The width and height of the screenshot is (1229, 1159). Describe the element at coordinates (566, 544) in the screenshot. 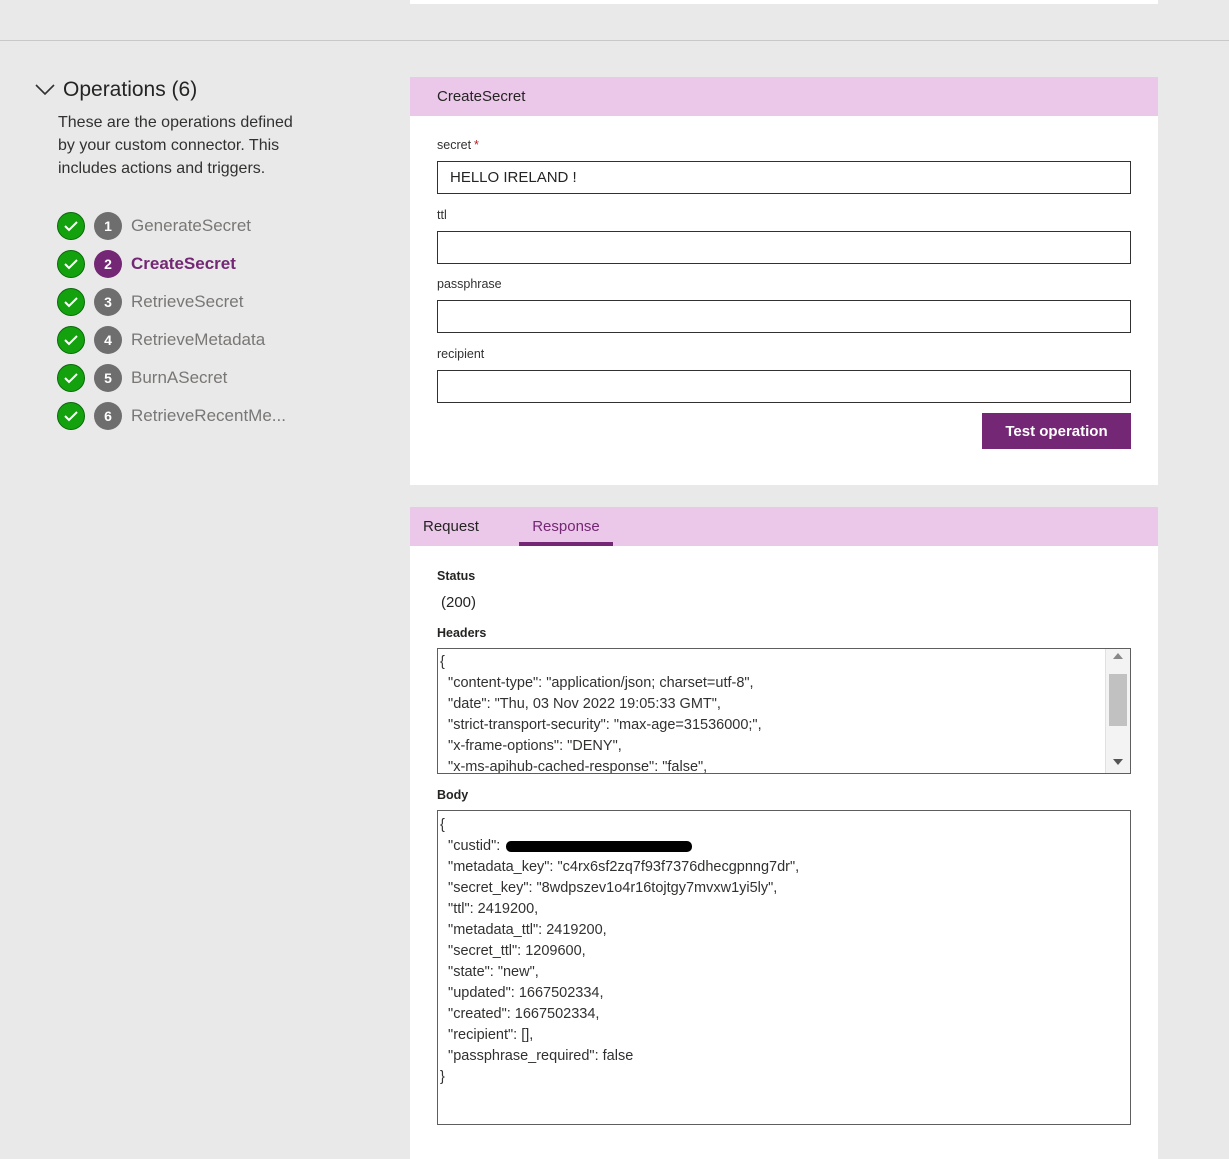

I see `active-tab-indicator` at that location.